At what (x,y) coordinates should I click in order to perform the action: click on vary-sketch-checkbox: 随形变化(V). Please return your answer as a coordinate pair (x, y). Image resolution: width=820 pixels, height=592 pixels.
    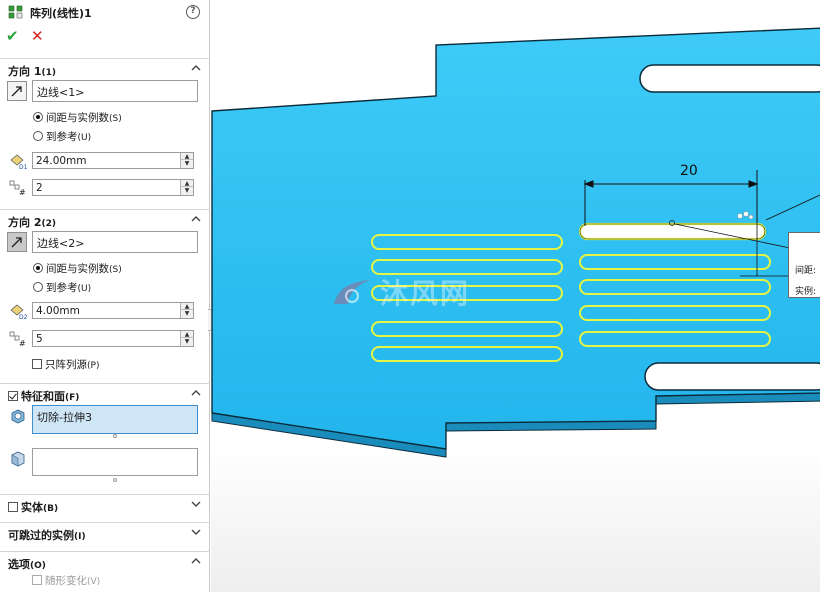
    Looking at the image, I should click on (66, 580).